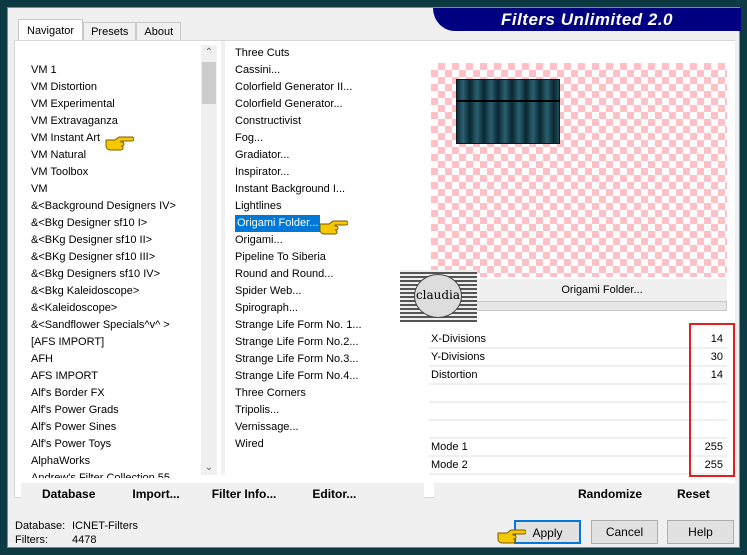 This screenshot has width=747, height=555. I want to click on category-scrollbar: ⌃ ⌄, so click(209, 260).